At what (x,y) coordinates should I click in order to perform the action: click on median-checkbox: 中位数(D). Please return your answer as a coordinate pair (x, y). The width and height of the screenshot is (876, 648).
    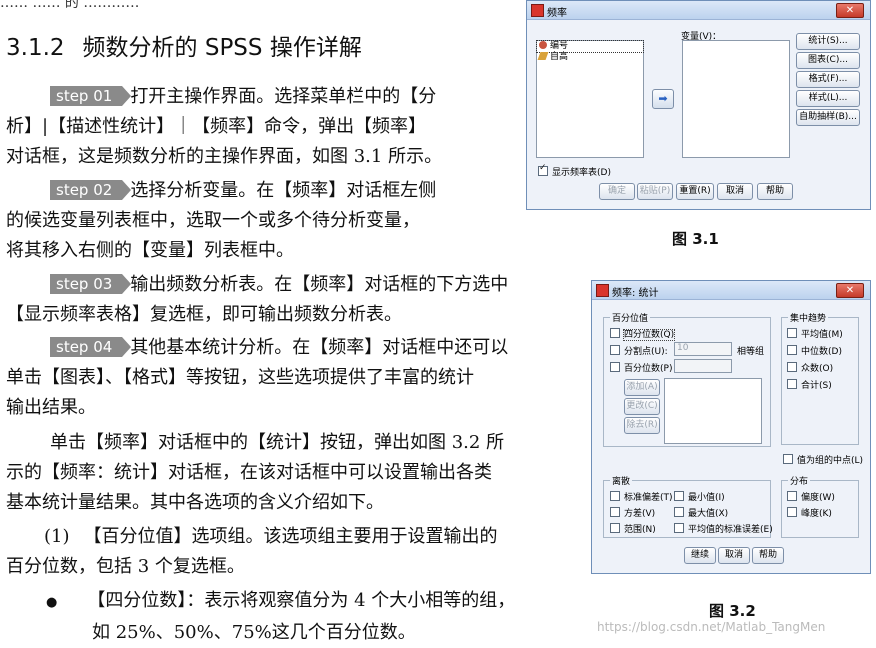
    Looking at the image, I should click on (814, 350).